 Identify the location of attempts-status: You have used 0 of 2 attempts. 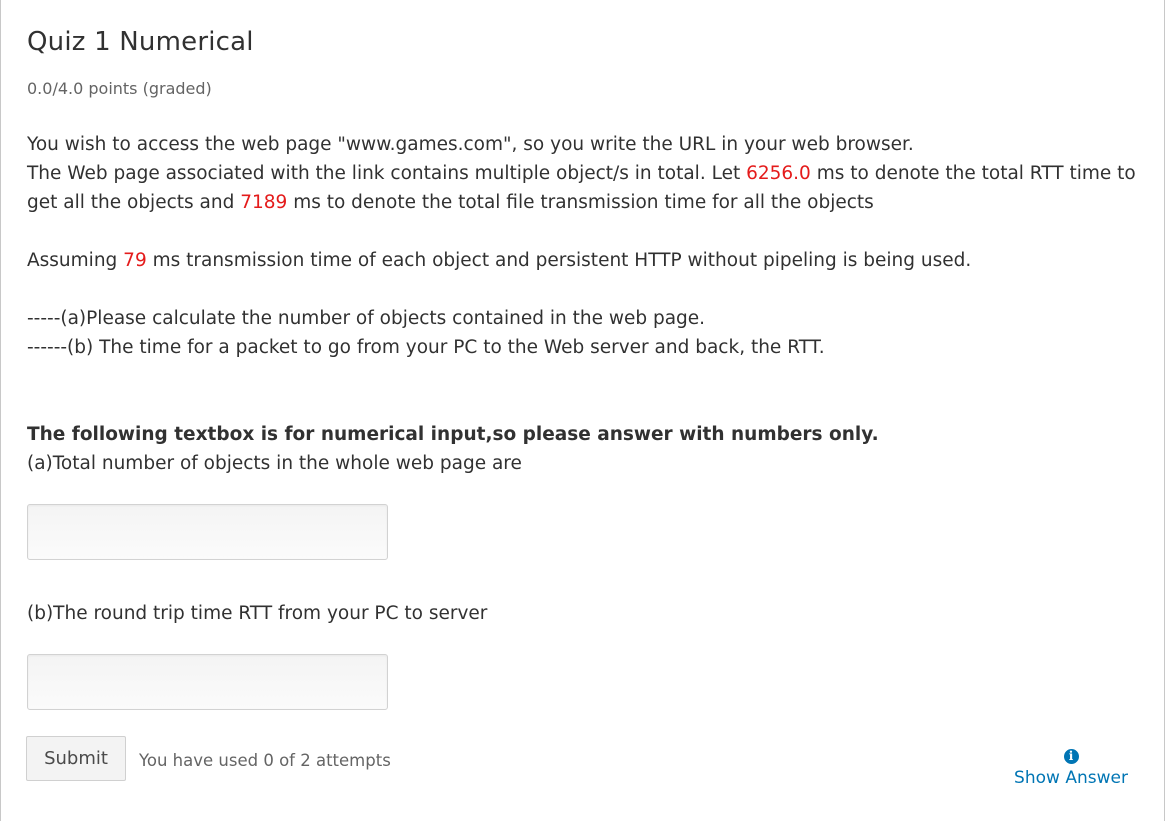
(265, 760).